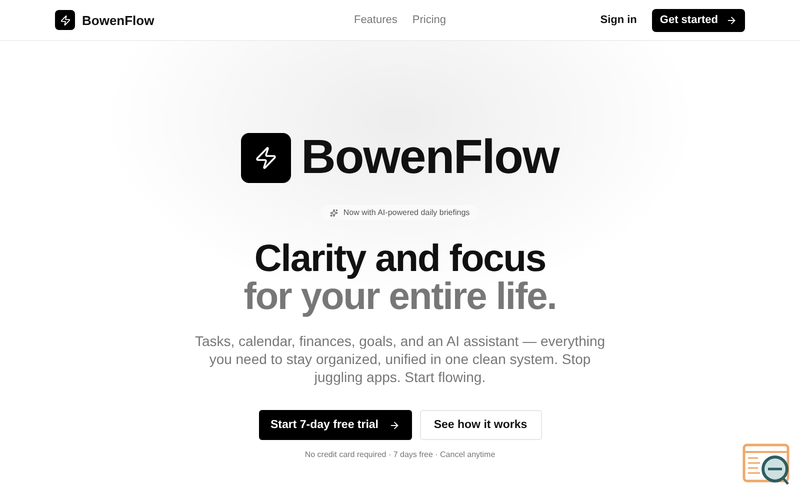  I want to click on sparkle-icon, so click(334, 212).